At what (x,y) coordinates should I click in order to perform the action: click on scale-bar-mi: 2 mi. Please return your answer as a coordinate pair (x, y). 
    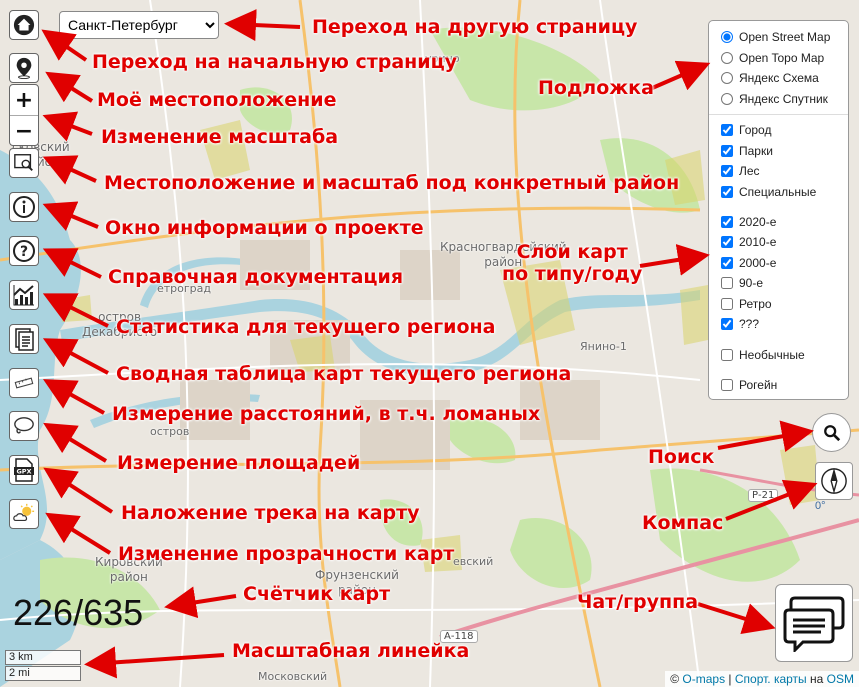
    Looking at the image, I should click on (43, 673).